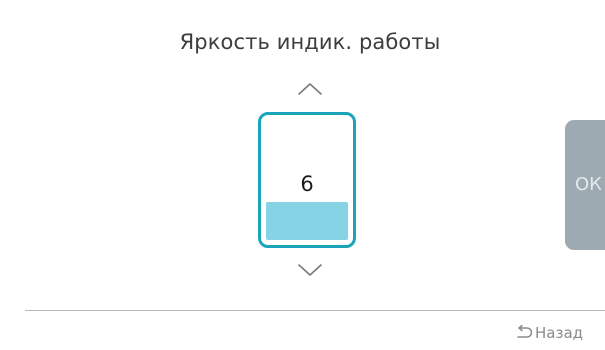 This screenshot has height=350, width=605. I want to click on level-value: 6, so click(307, 184).